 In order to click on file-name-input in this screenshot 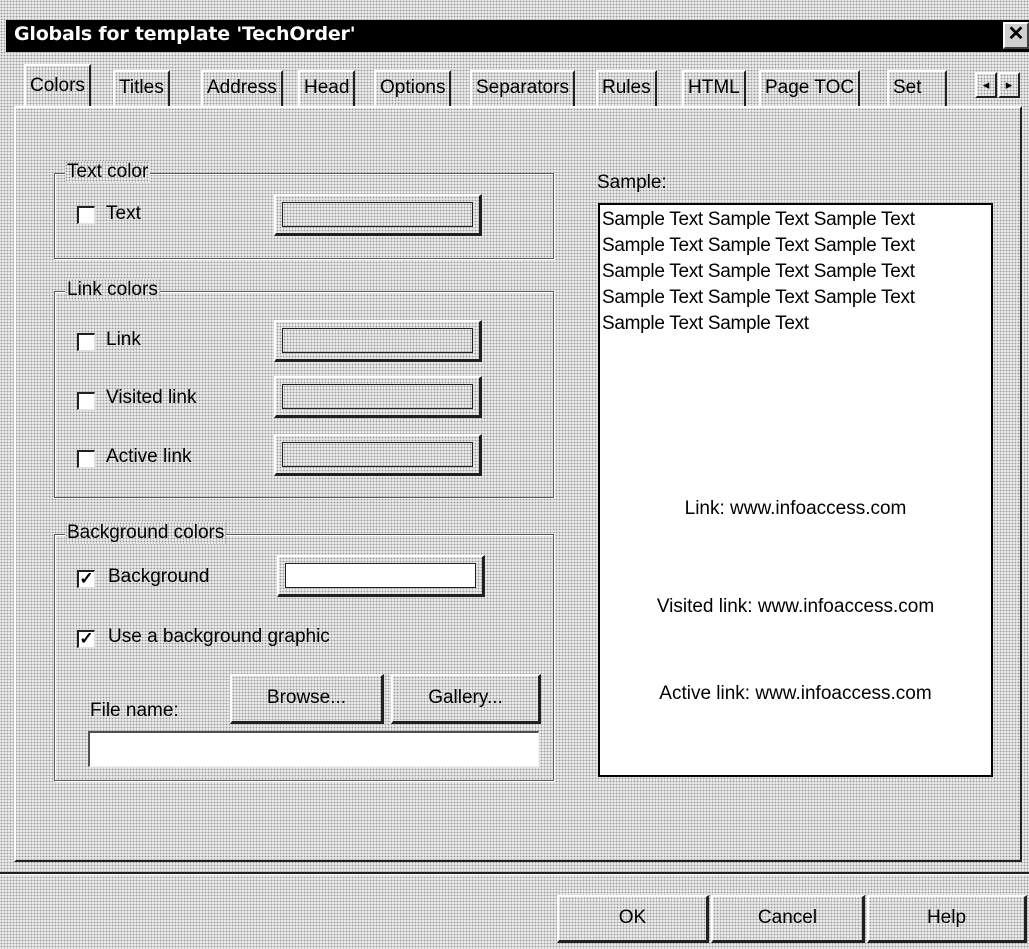, I will do `click(313, 749)`.